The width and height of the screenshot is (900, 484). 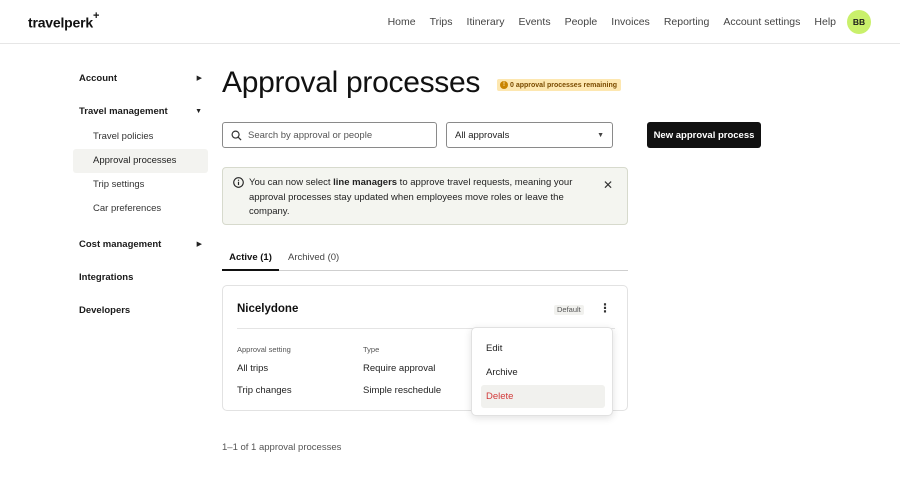 I want to click on sidebar-section-account: Account ▶, so click(x=140, y=78).